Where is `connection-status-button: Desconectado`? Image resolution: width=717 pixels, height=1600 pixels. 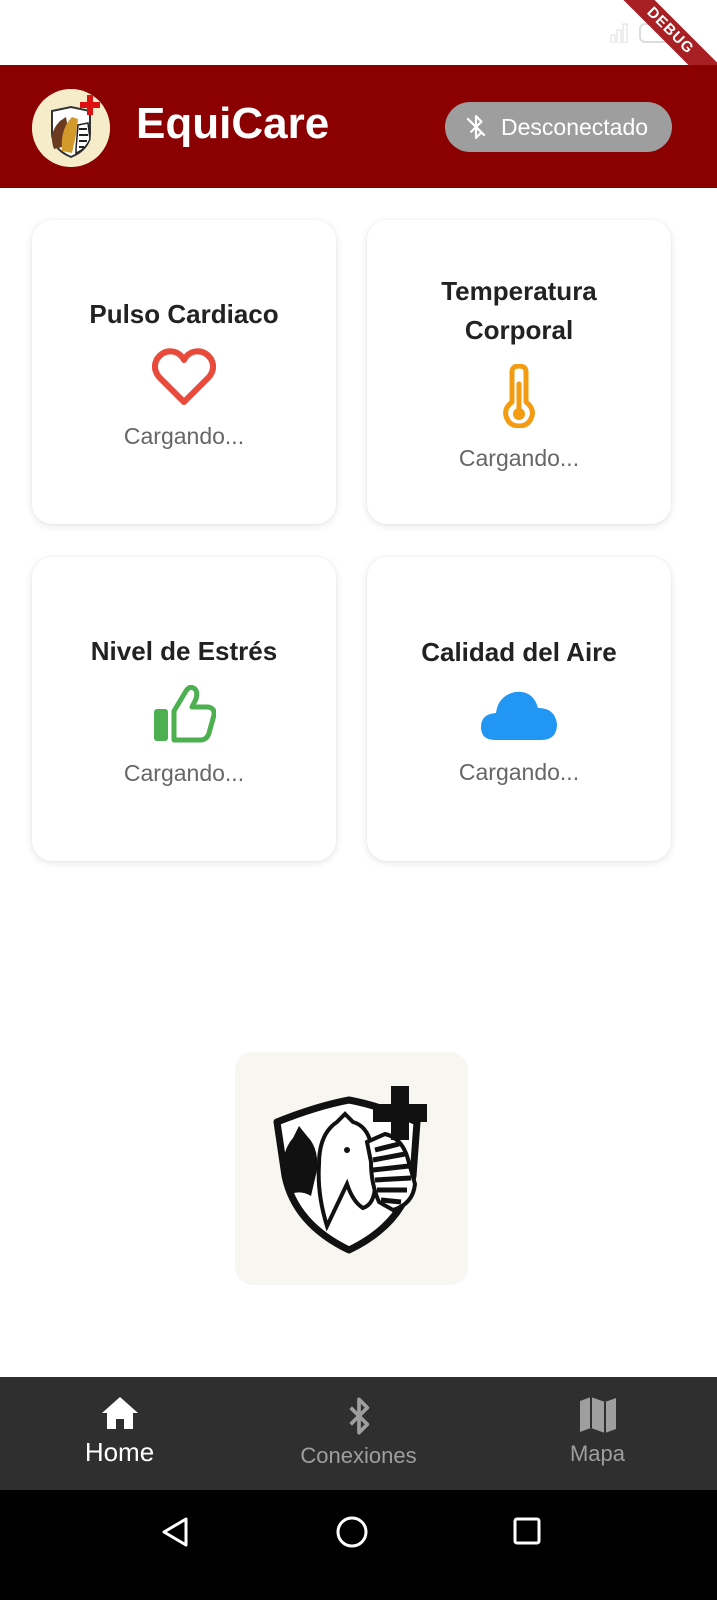 connection-status-button: Desconectado is located at coordinates (558, 127).